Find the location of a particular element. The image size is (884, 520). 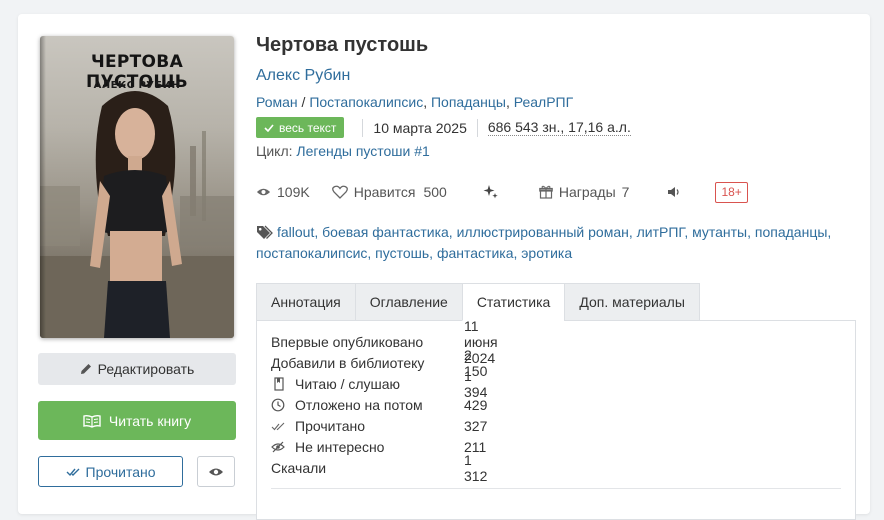

eye-off-icon is located at coordinates (278, 446).